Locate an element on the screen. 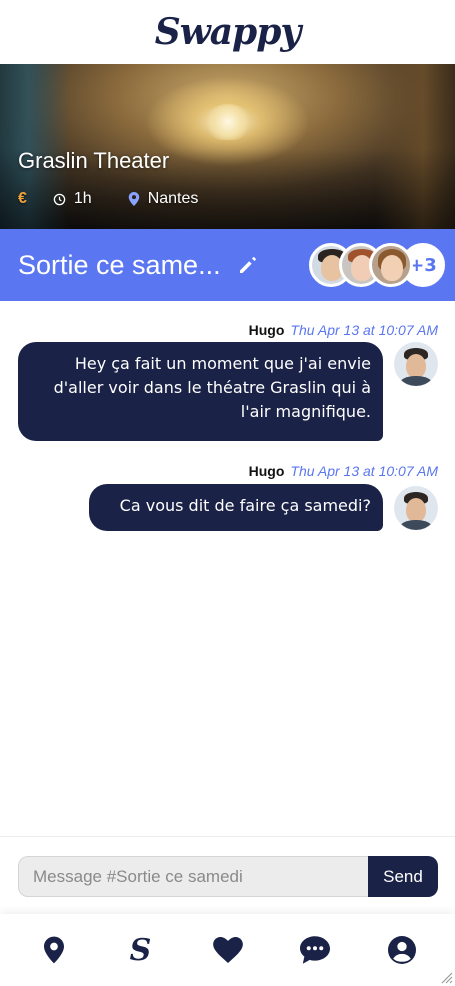 The image size is (455, 986). tab-favorites is located at coordinates (228, 950).